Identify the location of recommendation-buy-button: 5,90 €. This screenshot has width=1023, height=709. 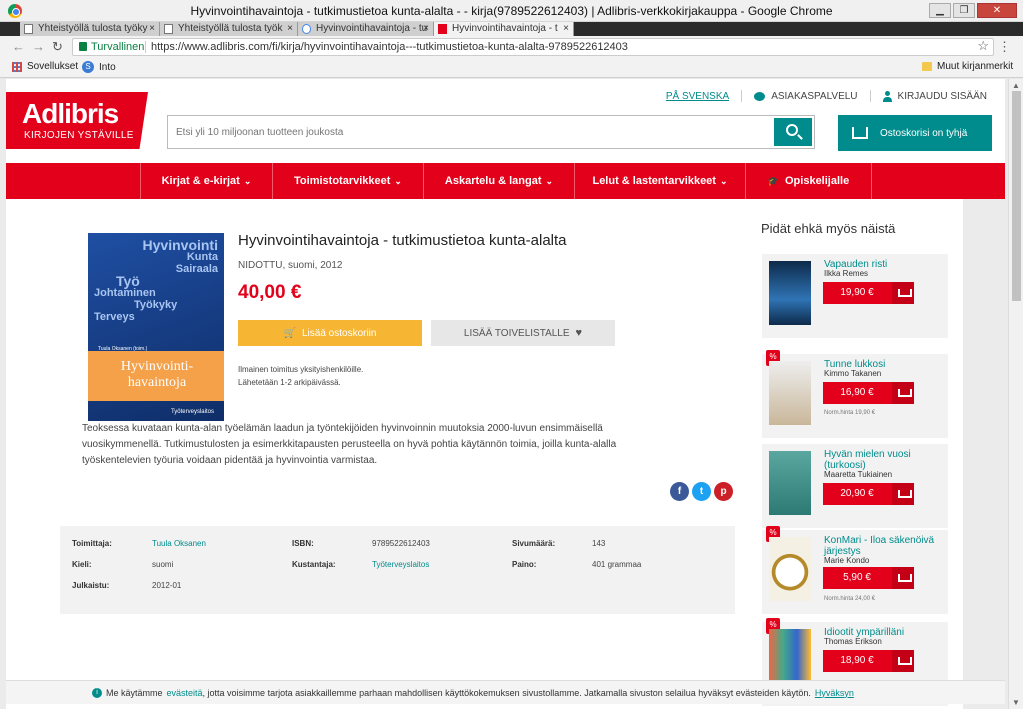
(868, 578).